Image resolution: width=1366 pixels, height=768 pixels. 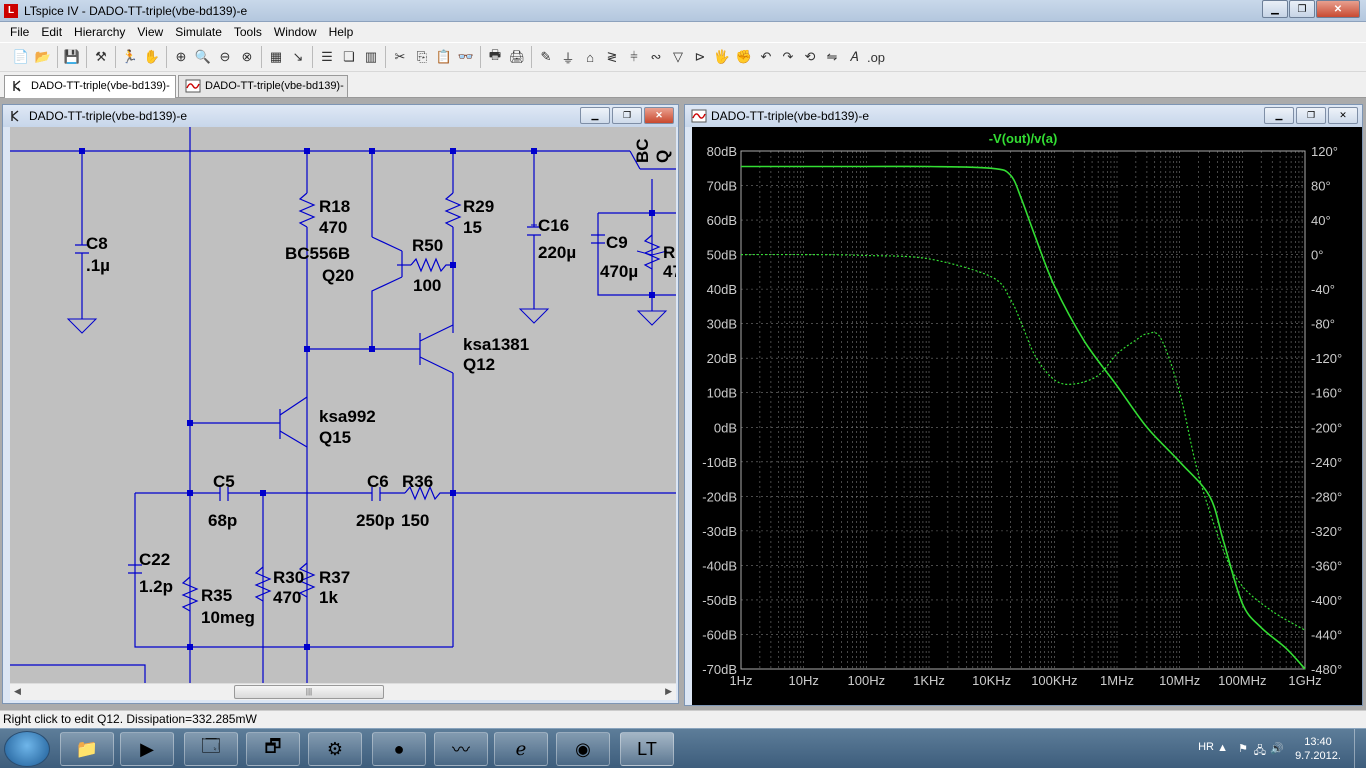 What do you see at coordinates (43, 57) in the screenshot?
I see `open-folder-icon: 📂` at bounding box center [43, 57].